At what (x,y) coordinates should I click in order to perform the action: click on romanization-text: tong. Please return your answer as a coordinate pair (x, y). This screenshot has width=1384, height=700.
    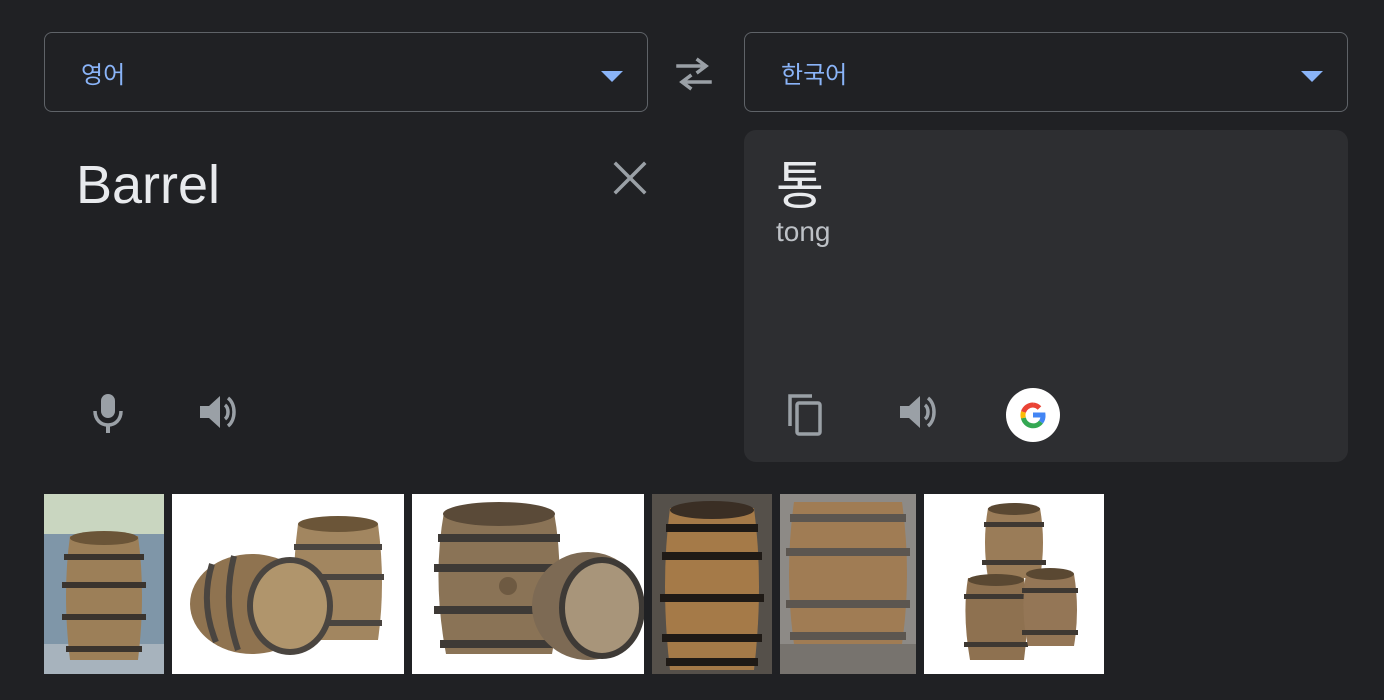
    Looking at the image, I should click on (803, 231).